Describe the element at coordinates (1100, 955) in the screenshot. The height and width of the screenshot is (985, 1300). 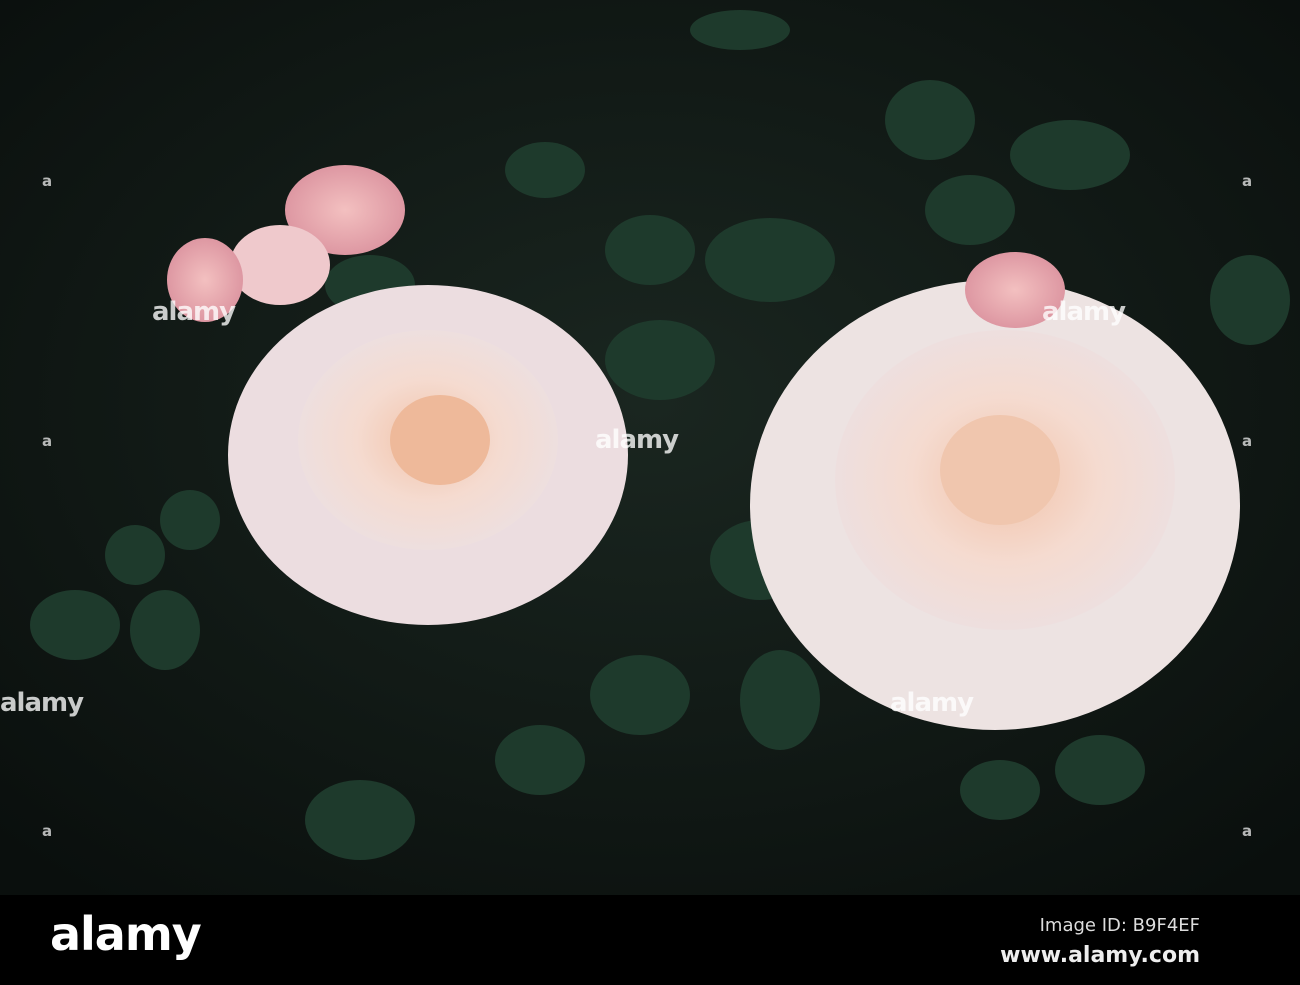
I see `site-url: www.alamy.com` at that location.